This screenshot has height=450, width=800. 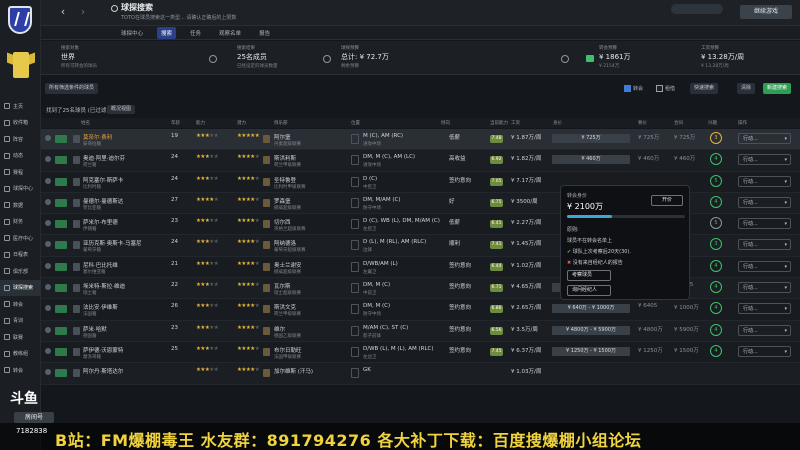 I want to click on sidebar-item: 俱乐部, so click(x=20, y=271).